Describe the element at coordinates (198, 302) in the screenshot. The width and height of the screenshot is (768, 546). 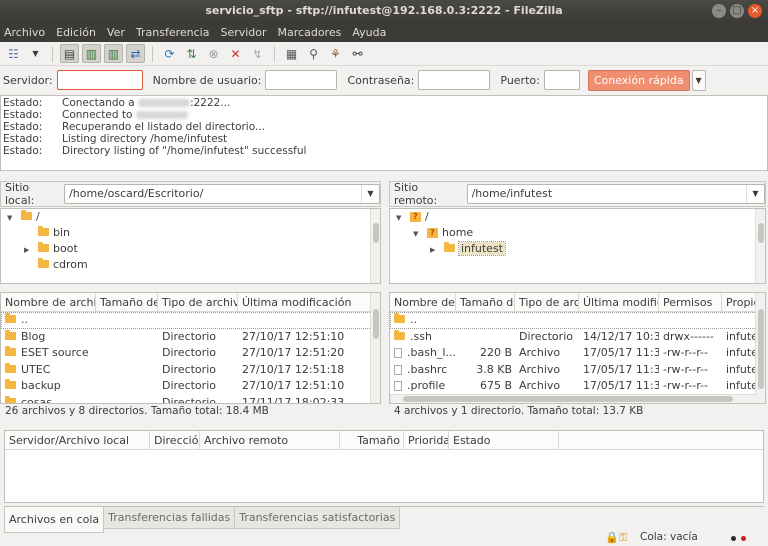
I see `local-column-header: Tipo de archivo` at that location.